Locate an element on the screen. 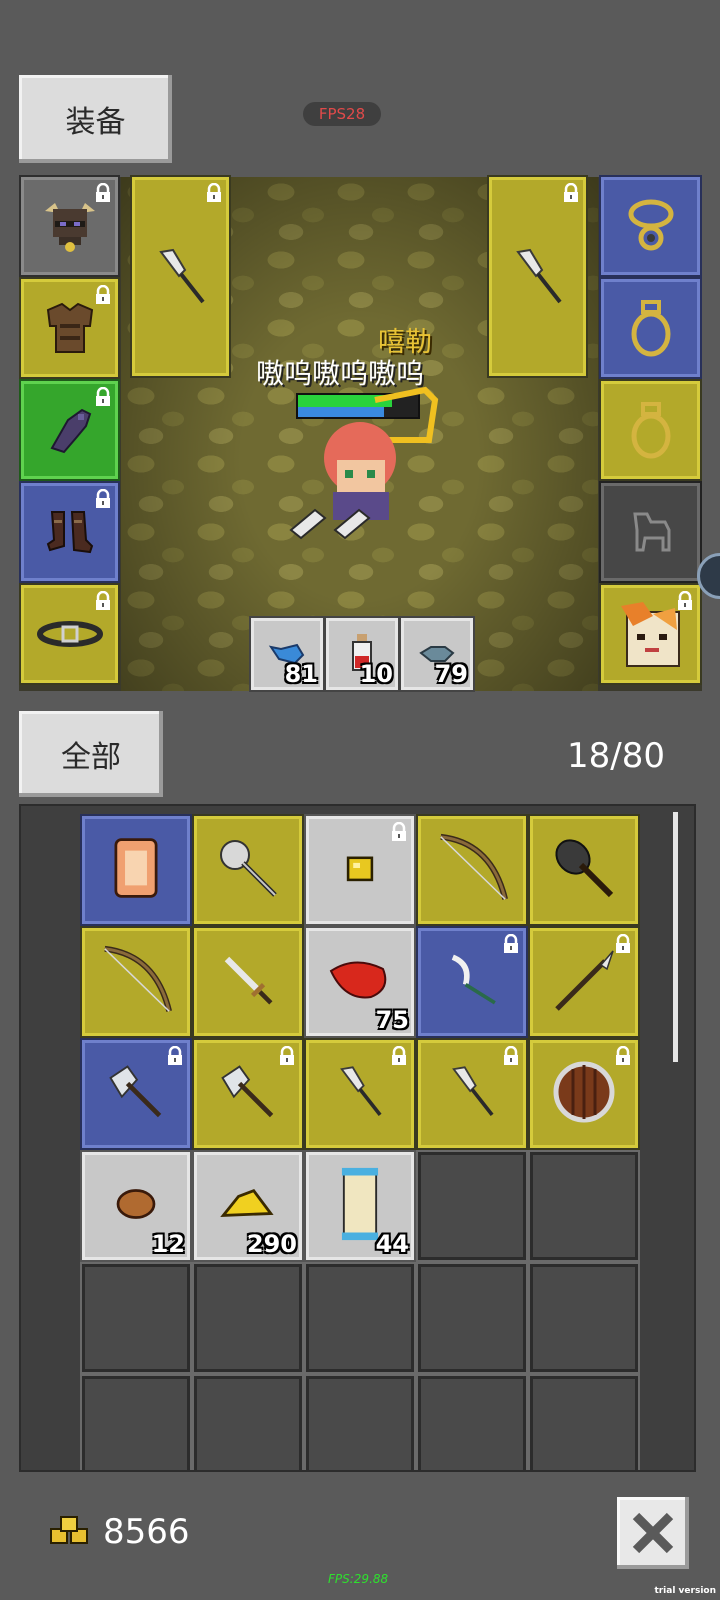 Image resolution: width=720 pixels, height=1600 pixels. mount-silhouette-icon is located at coordinates (651, 532).